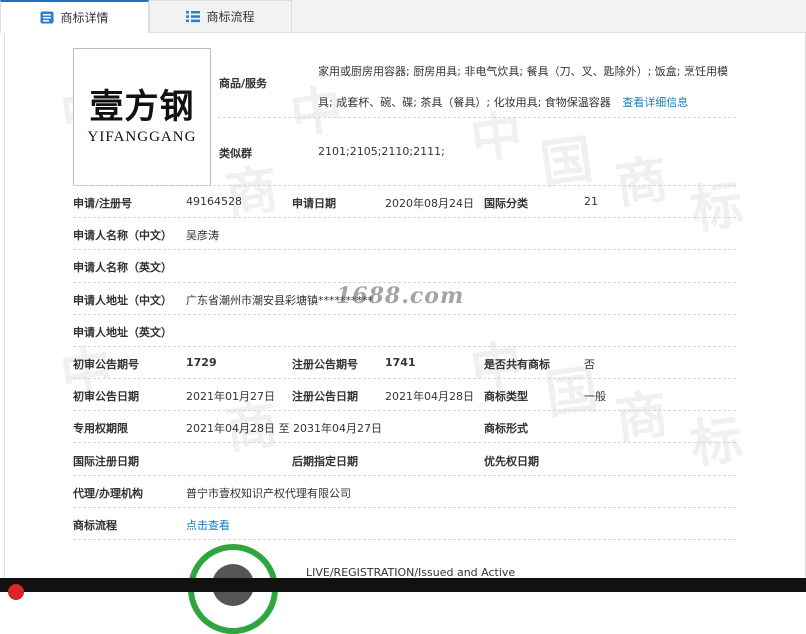  Describe the element at coordinates (641, 183) in the screenshot. I see `watermark-char: 商` at that location.